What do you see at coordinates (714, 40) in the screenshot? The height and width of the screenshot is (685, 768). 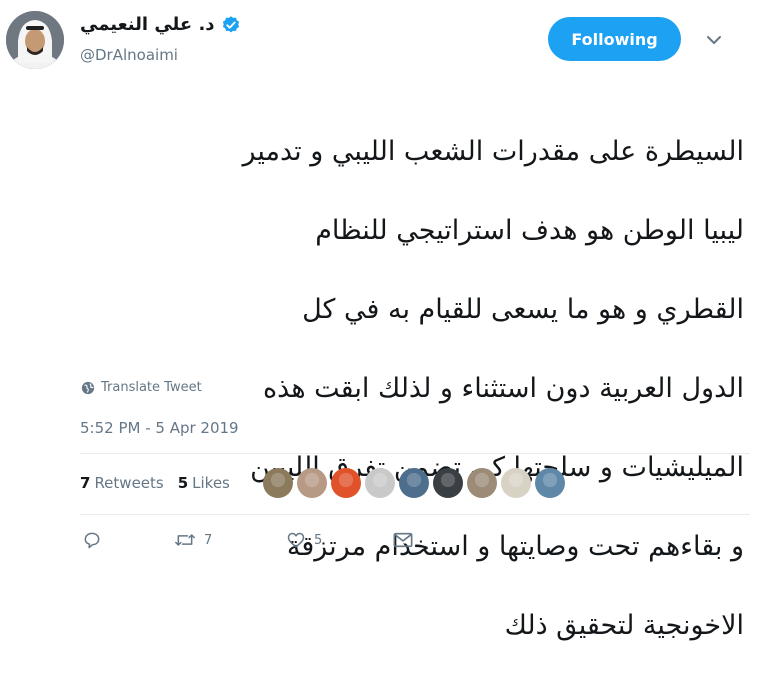 I see `chevron-down-icon` at bounding box center [714, 40].